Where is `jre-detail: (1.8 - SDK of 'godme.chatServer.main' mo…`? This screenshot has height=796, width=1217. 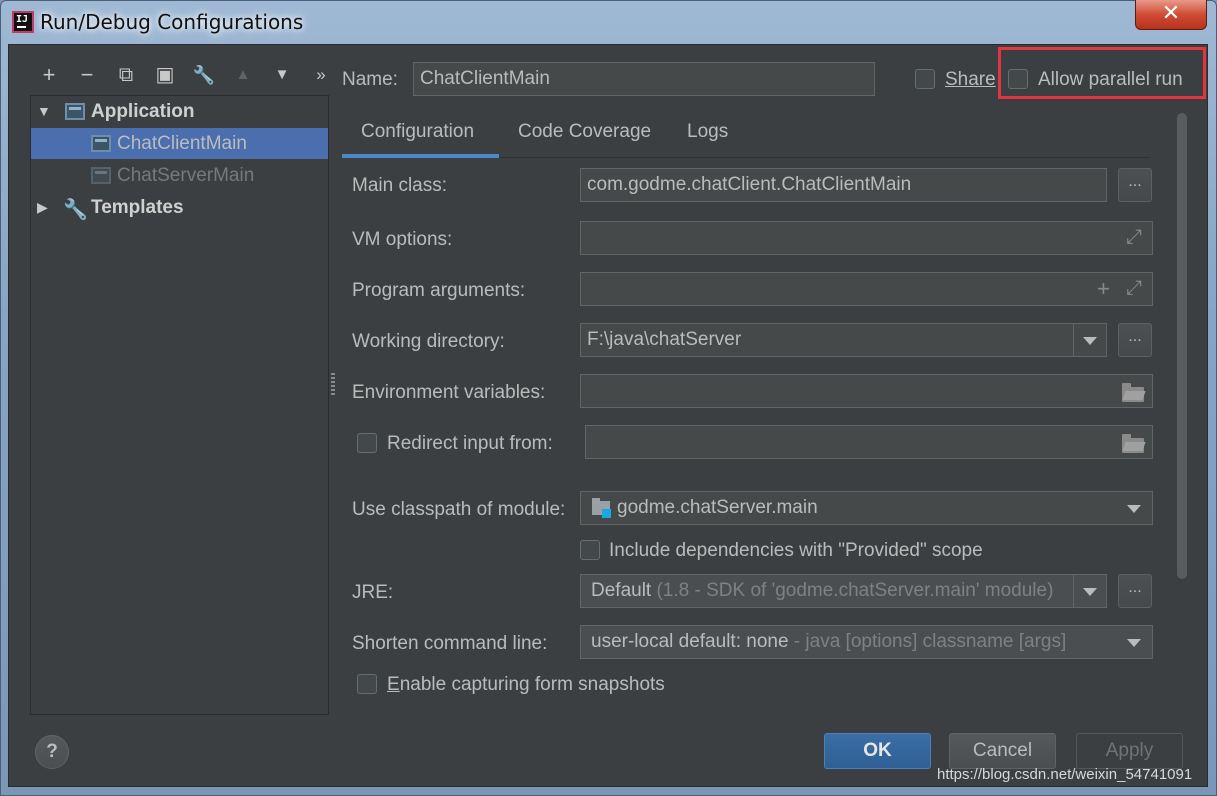 jre-detail: (1.8 - SDK of 'godme.chatServer.main' mo… is located at coordinates (855, 590).